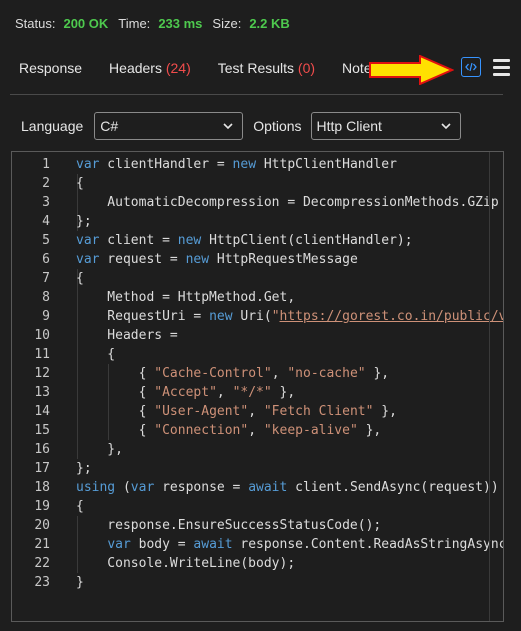  What do you see at coordinates (123, 487) in the screenshot?
I see `code-token: (` at bounding box center [123, 487].